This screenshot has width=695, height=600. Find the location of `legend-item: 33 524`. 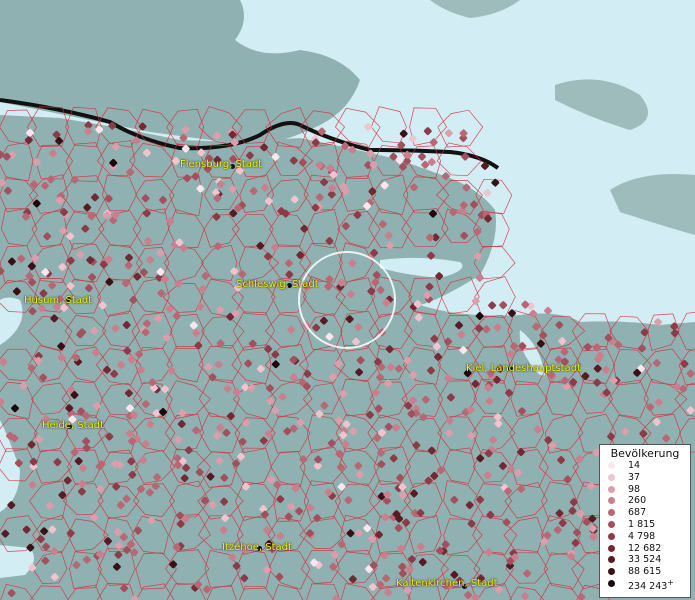

legend-item: 33 524 is located at coordinates (645, 560).